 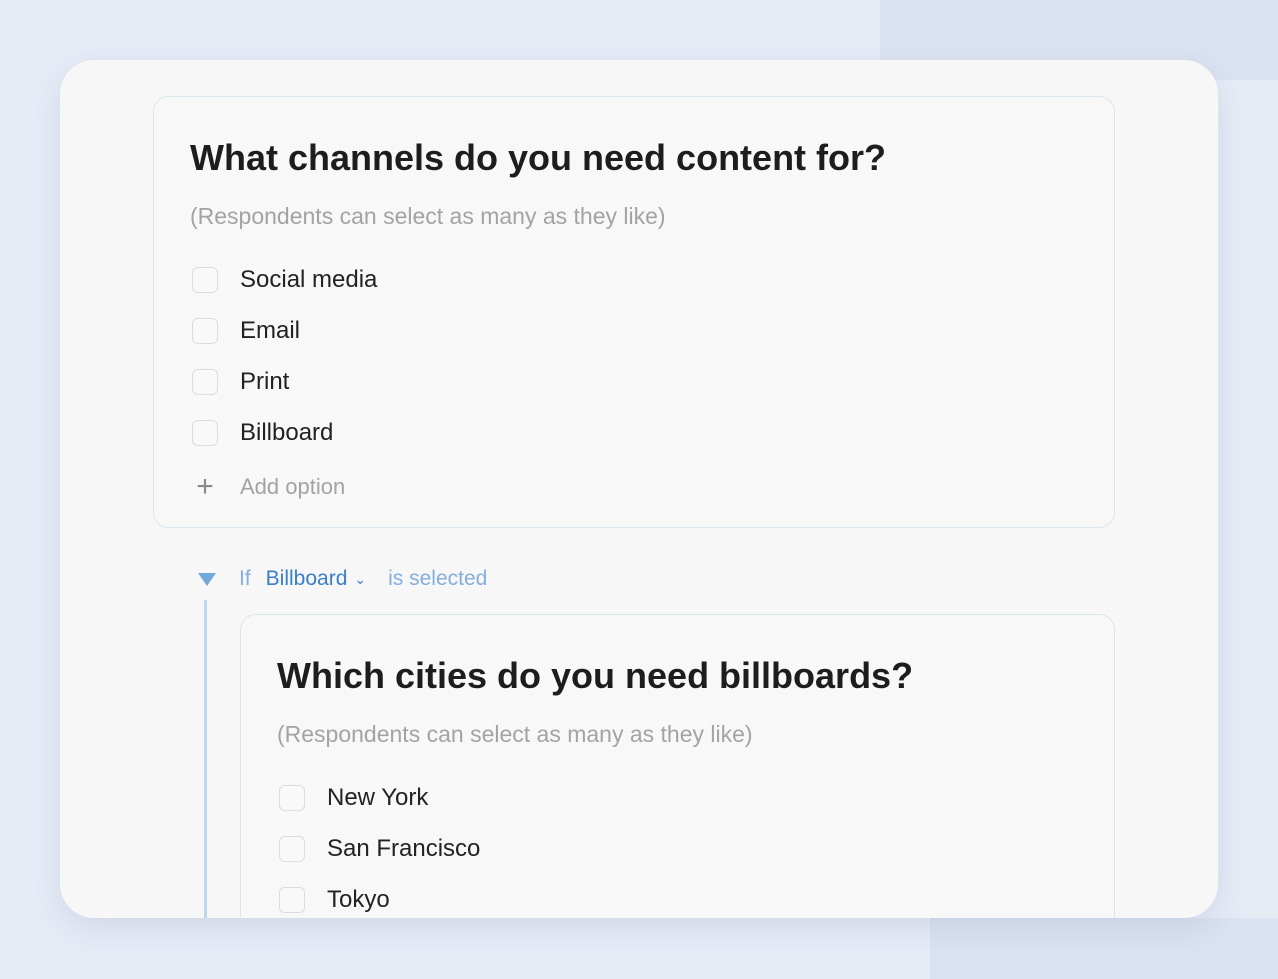 I want to click on condition-suffix: is selected, so click(x=438, y=578).